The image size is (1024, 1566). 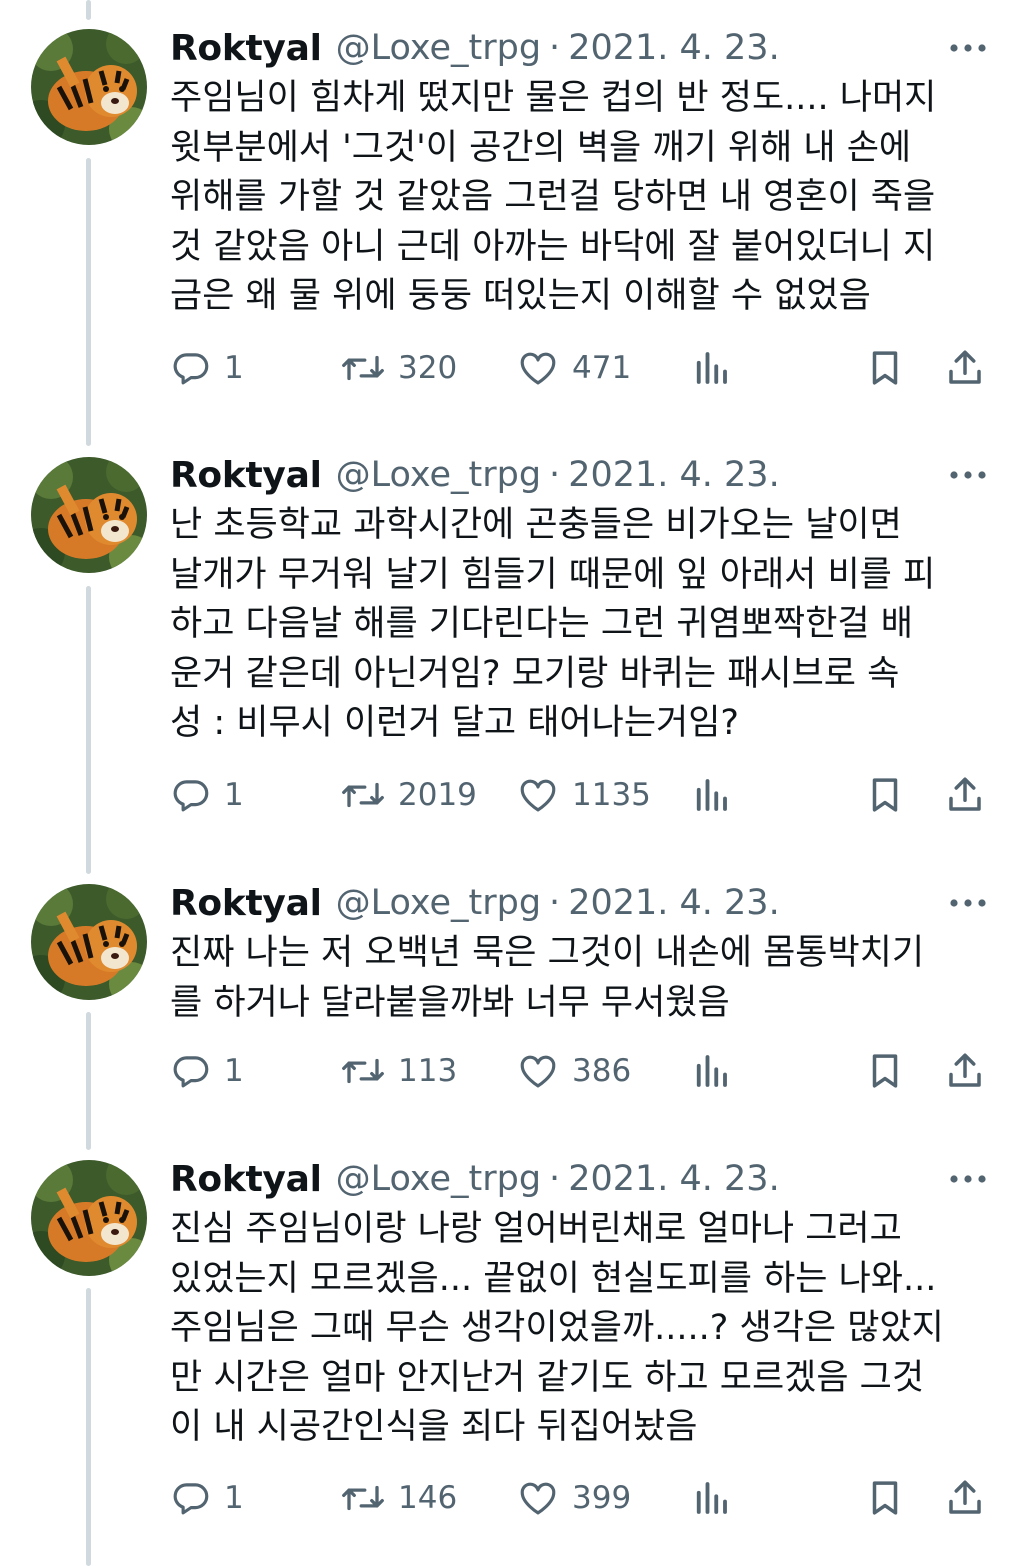 I want to click on retweet-count: 320, so click(x=428, y=368).